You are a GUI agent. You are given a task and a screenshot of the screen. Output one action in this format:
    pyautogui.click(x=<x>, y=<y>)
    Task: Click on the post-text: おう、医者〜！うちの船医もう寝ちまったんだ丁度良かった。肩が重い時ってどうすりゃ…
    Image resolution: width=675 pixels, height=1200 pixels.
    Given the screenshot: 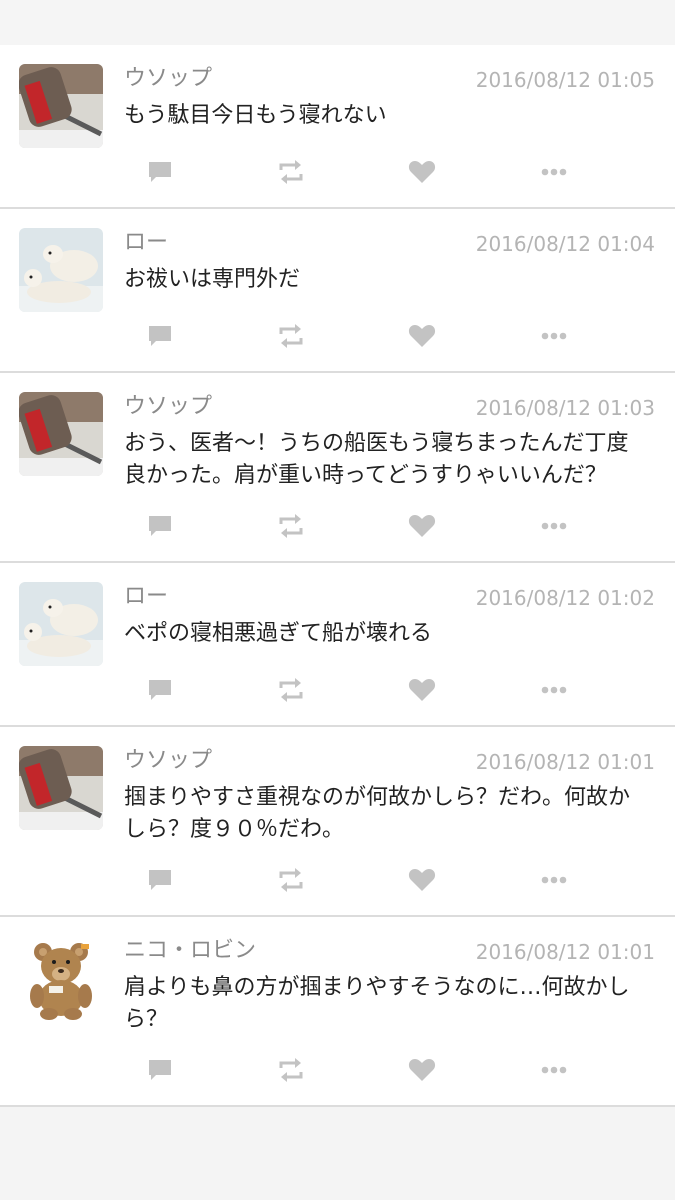 What is the action you would take?
    pyautogui.click(x=376, y=459)
    